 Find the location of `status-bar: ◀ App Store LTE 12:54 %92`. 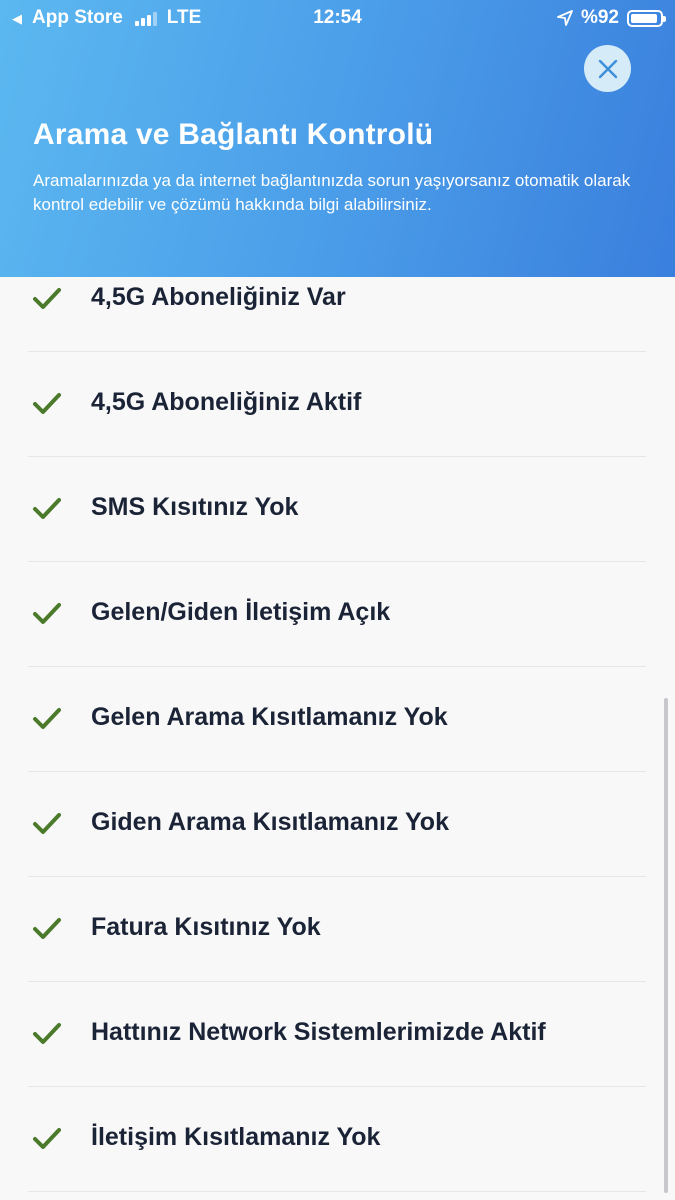

status-bar: ◀ App Store LTE 12:54 %92 is located at coordinates (337, 18).